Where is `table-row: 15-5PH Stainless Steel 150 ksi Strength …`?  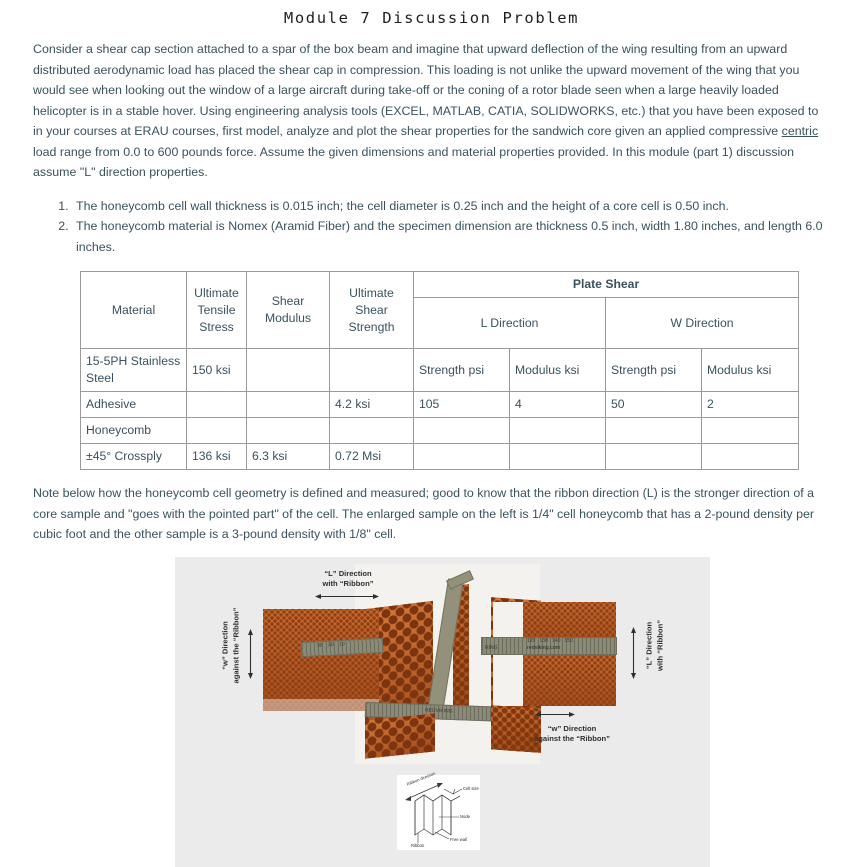
table-row: 15-5PH Stainless Steel 150 ksi Strength … is located at coordinates (440, 370).